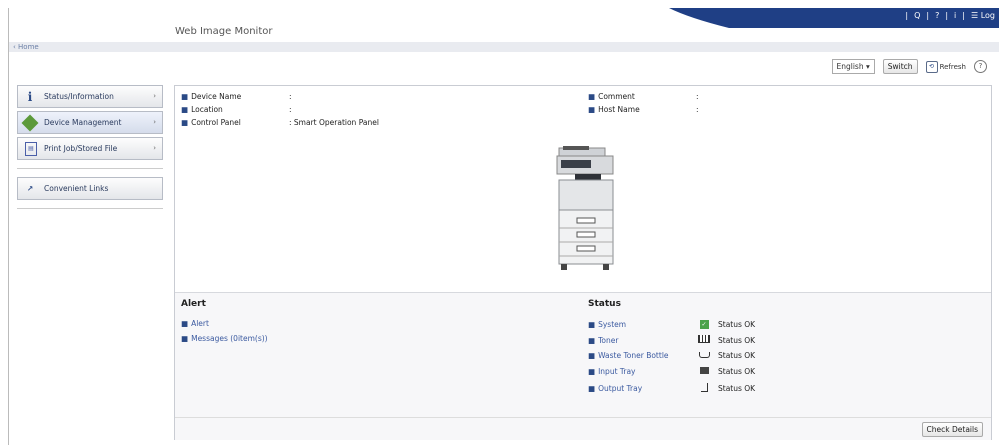 The image size is (1000, 447). I want to click on help-button: ?, so click(980, 66).